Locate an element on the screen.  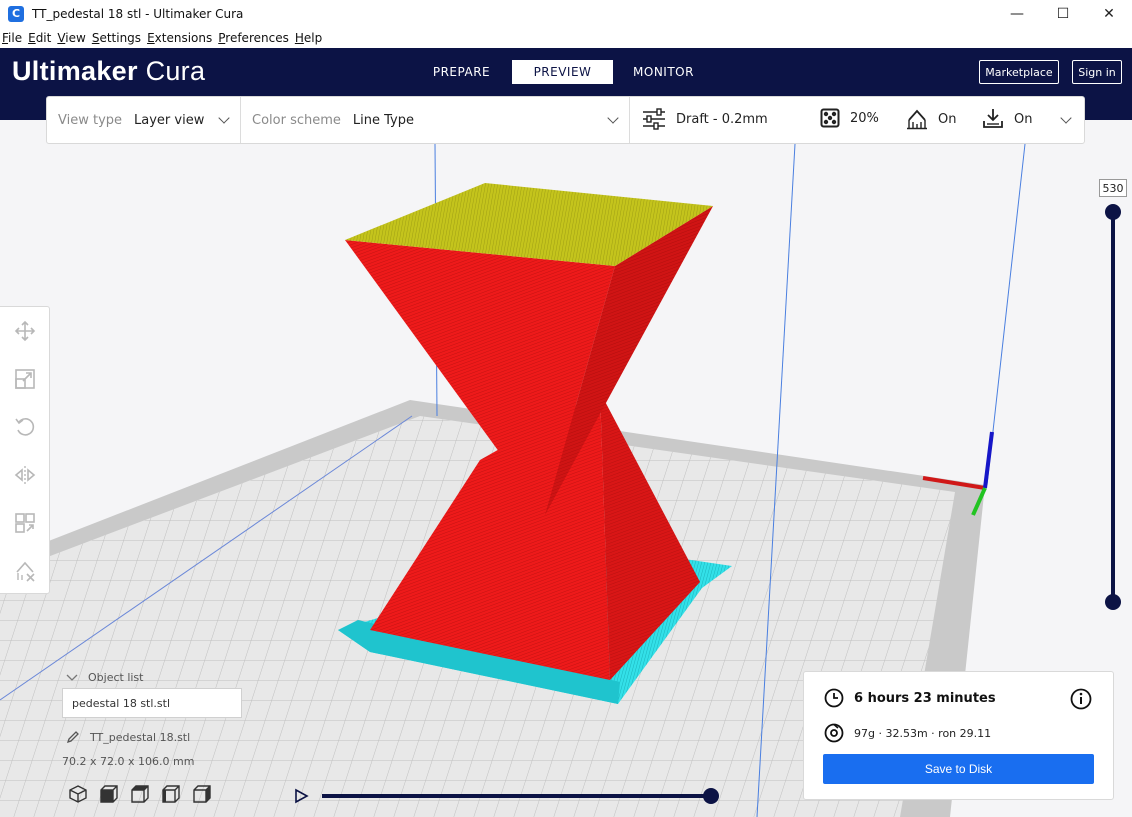
support-blocker-icon is located at coordinates (25, 571).